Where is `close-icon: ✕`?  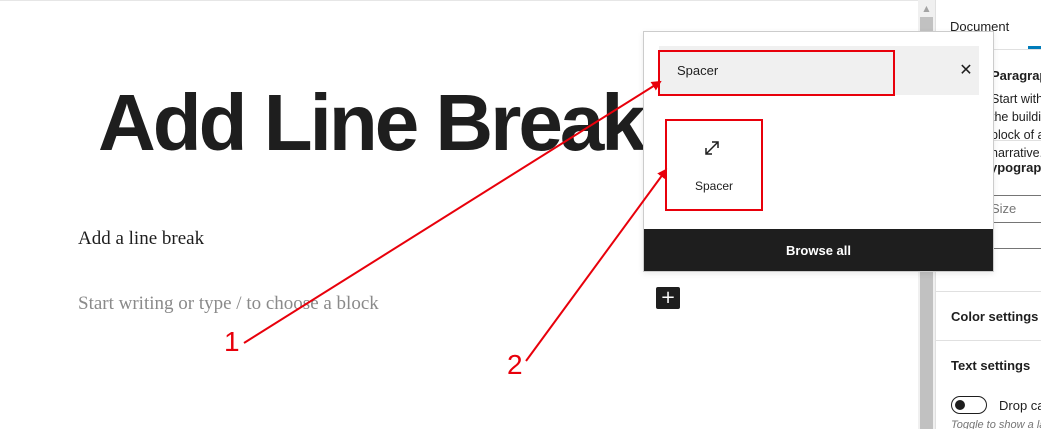
close-icon: ✕ is located at coordinates (966, 70).